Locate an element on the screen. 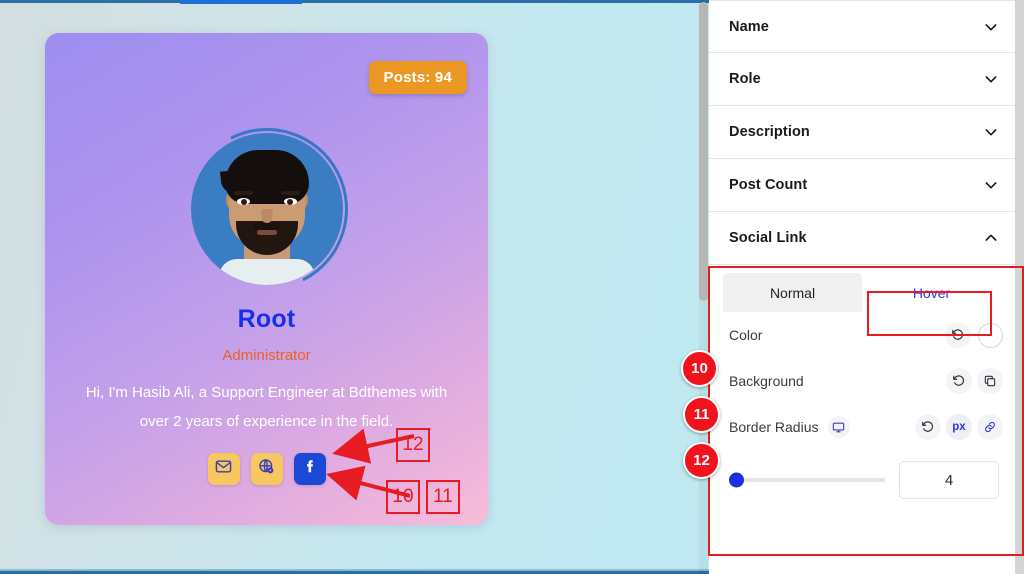  avatar-image is located at coordinates (266, 209).